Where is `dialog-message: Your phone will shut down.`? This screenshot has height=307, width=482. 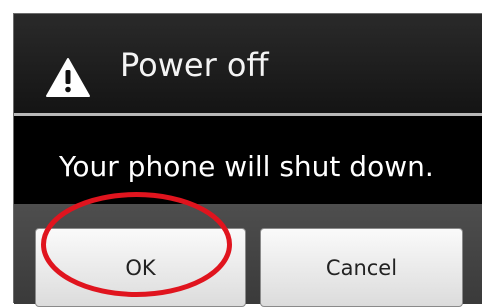 dialog-message: Your phone will shut down. is located at coordinates (246, 166).